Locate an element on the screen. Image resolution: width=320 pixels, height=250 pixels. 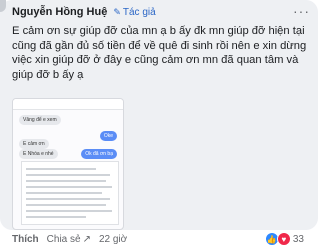
author-role-badge: ✎ Tác giả is located at coordinates (134, 12).